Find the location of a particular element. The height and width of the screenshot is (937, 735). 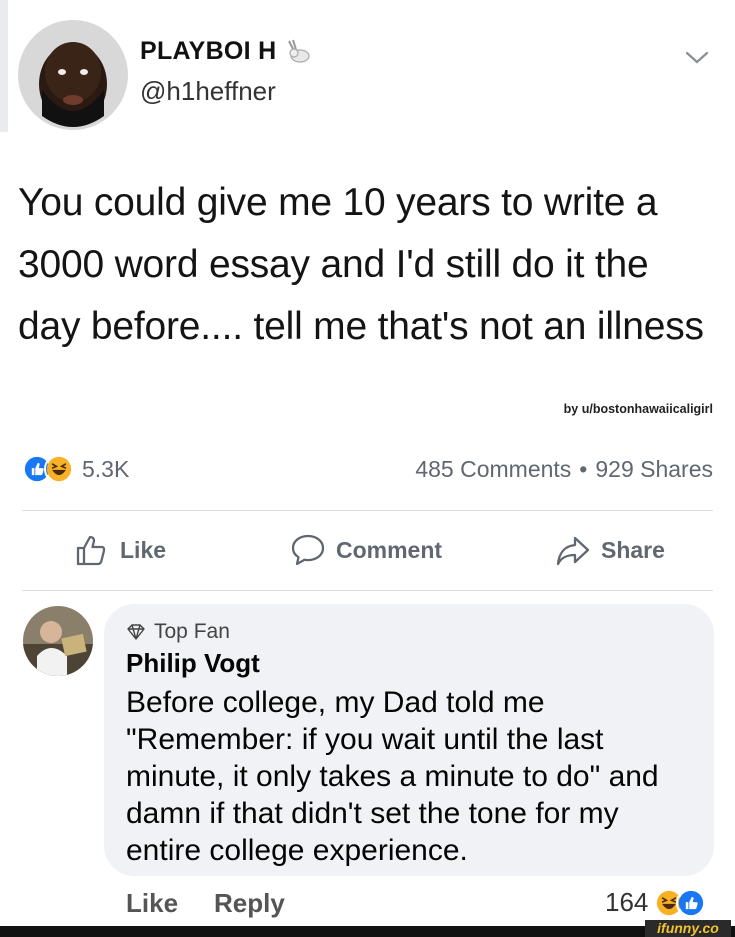

comment-button: Comment is located at coordinates (366, 550).